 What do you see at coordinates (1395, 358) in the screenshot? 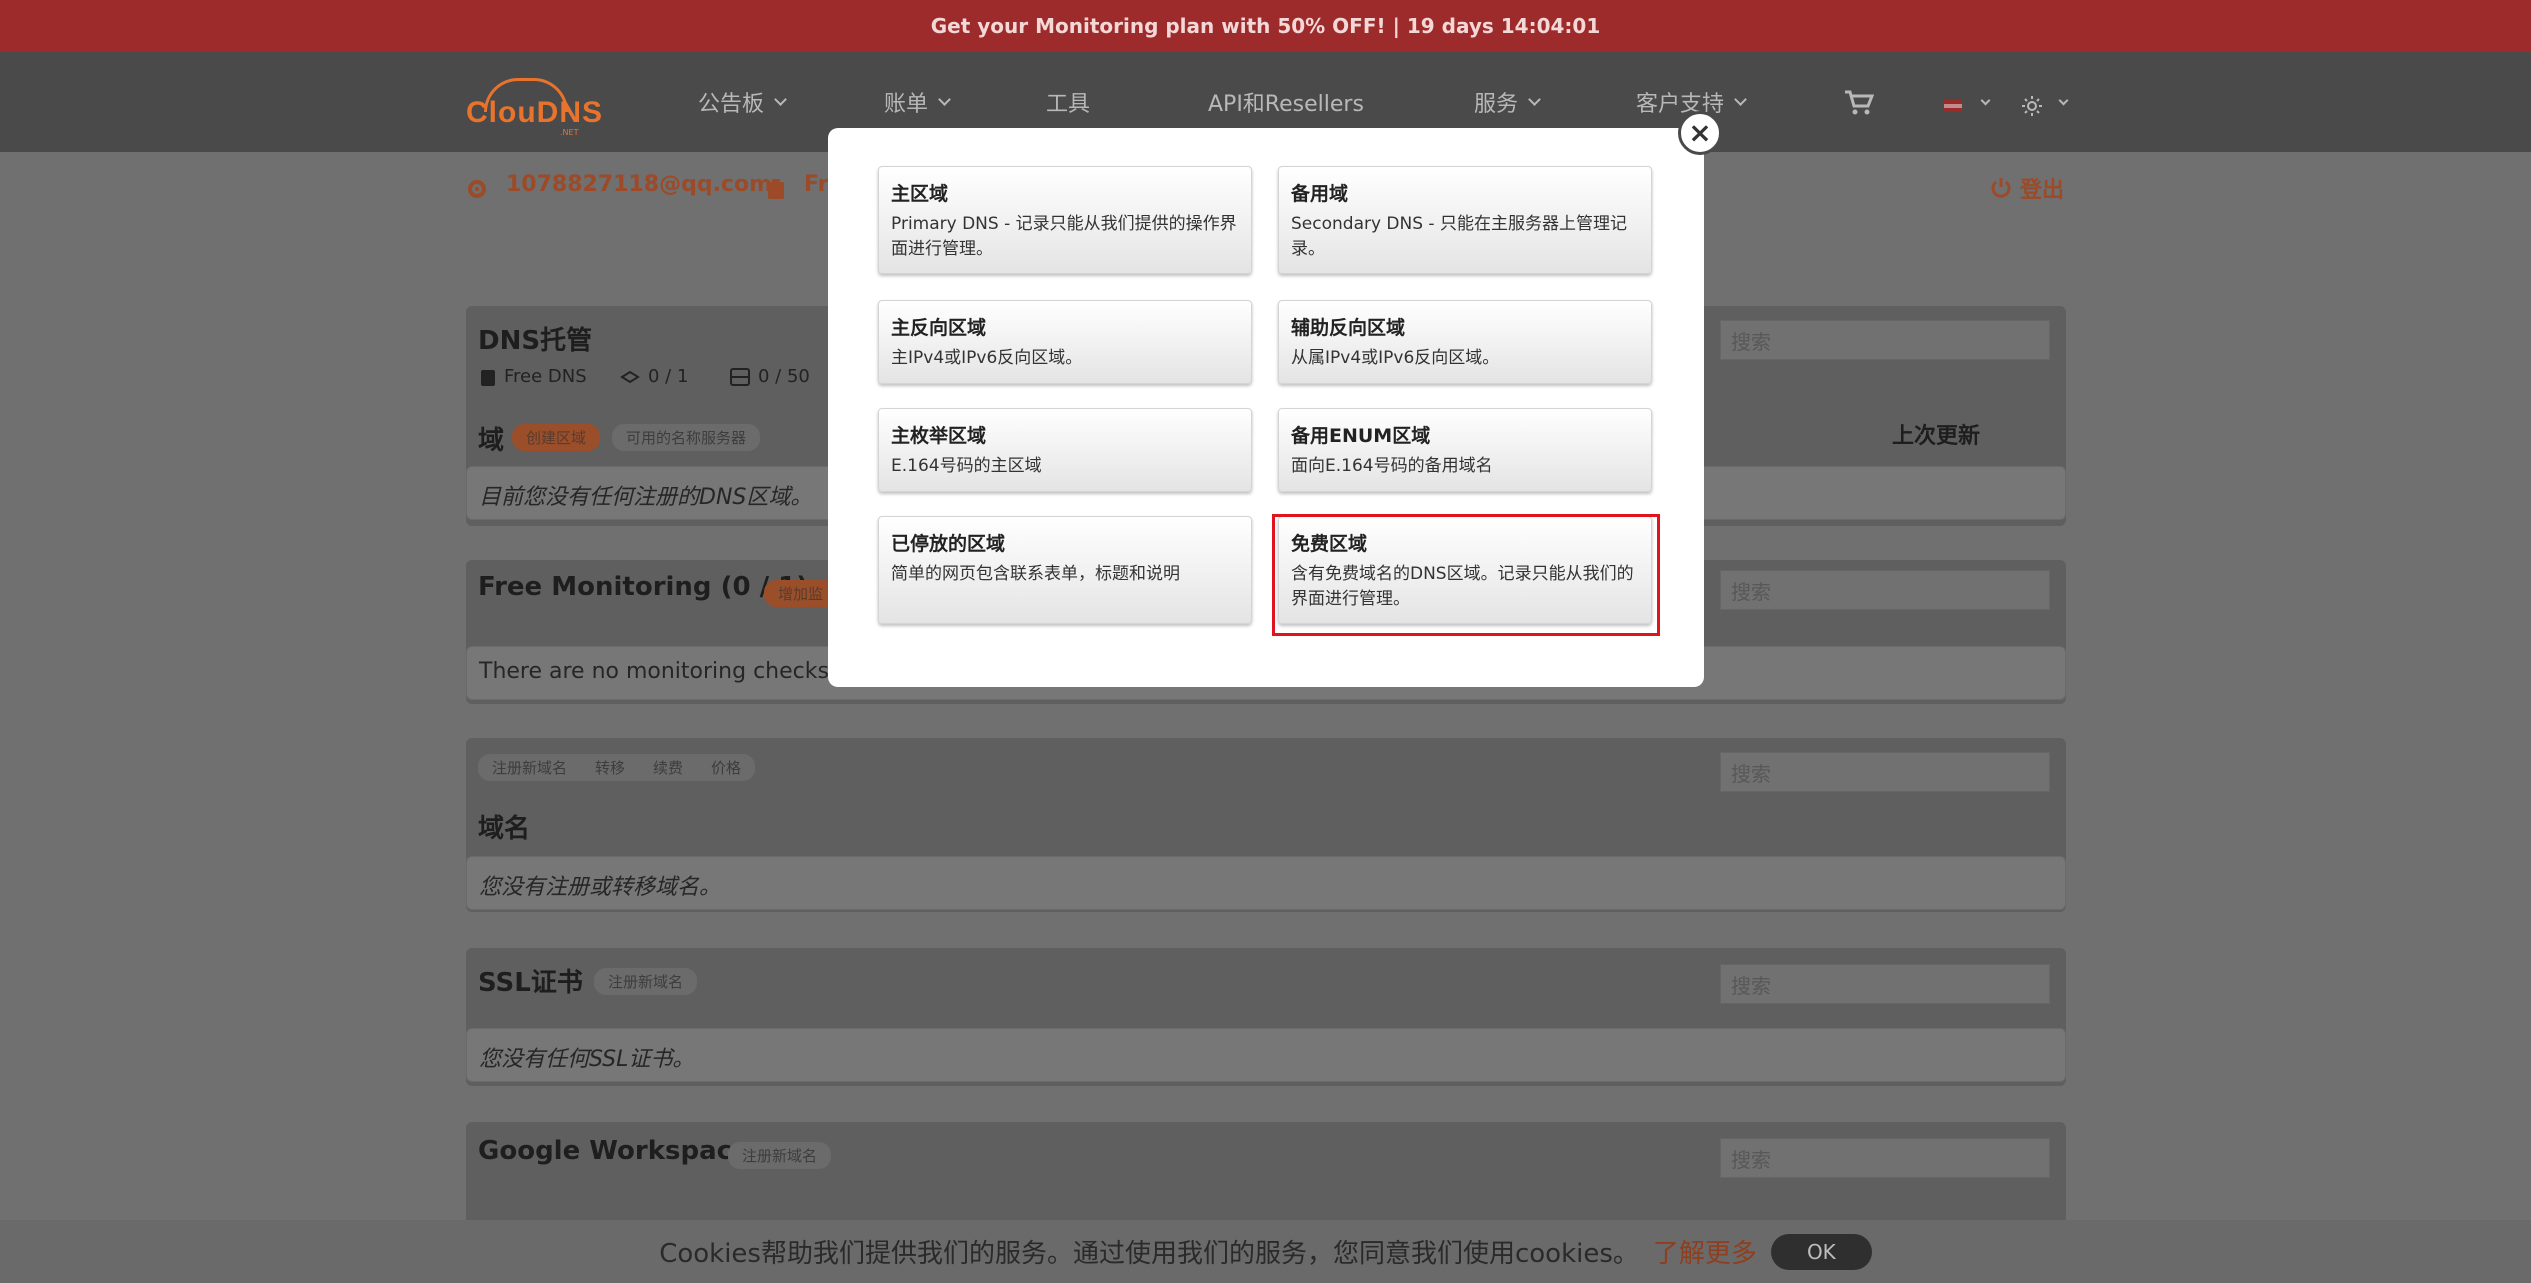
I see `option-desc: 从属IPv4或IPv6反向区域。` at bounding box center [1395, 358].